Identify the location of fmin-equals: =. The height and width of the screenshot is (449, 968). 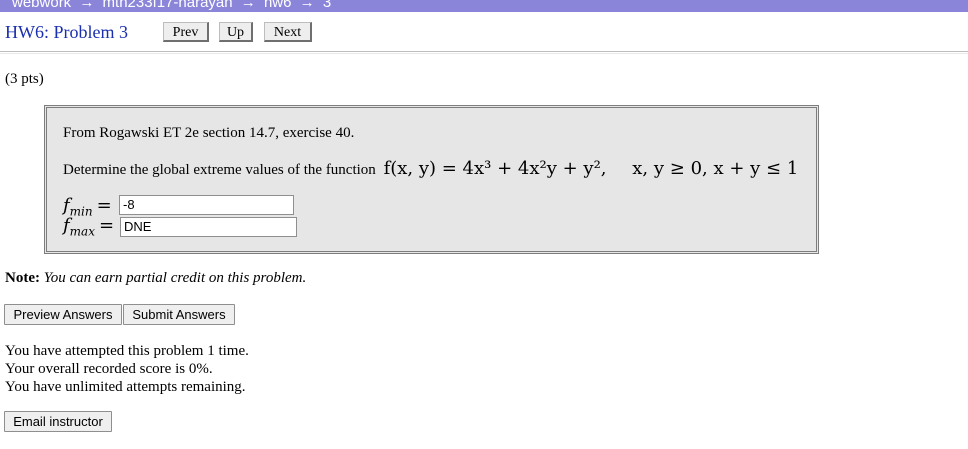
(104, 205).